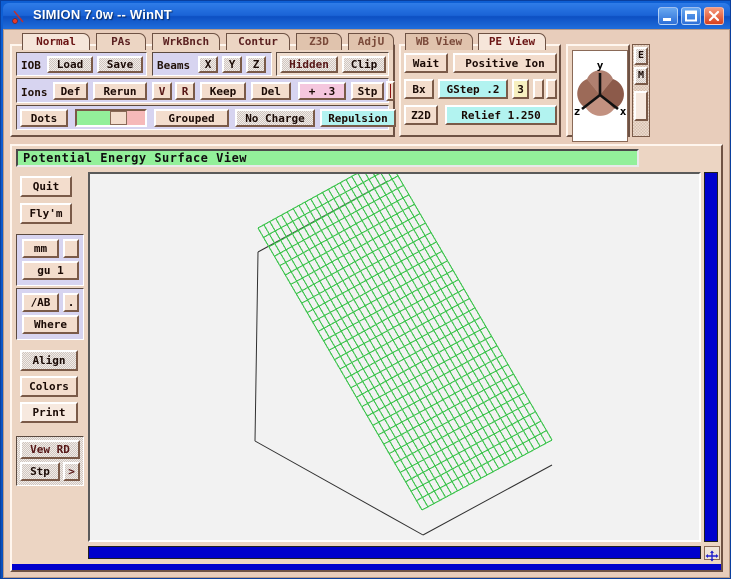  I want to click on view-record-group: Vew RD Stp >, so click(50, 461).